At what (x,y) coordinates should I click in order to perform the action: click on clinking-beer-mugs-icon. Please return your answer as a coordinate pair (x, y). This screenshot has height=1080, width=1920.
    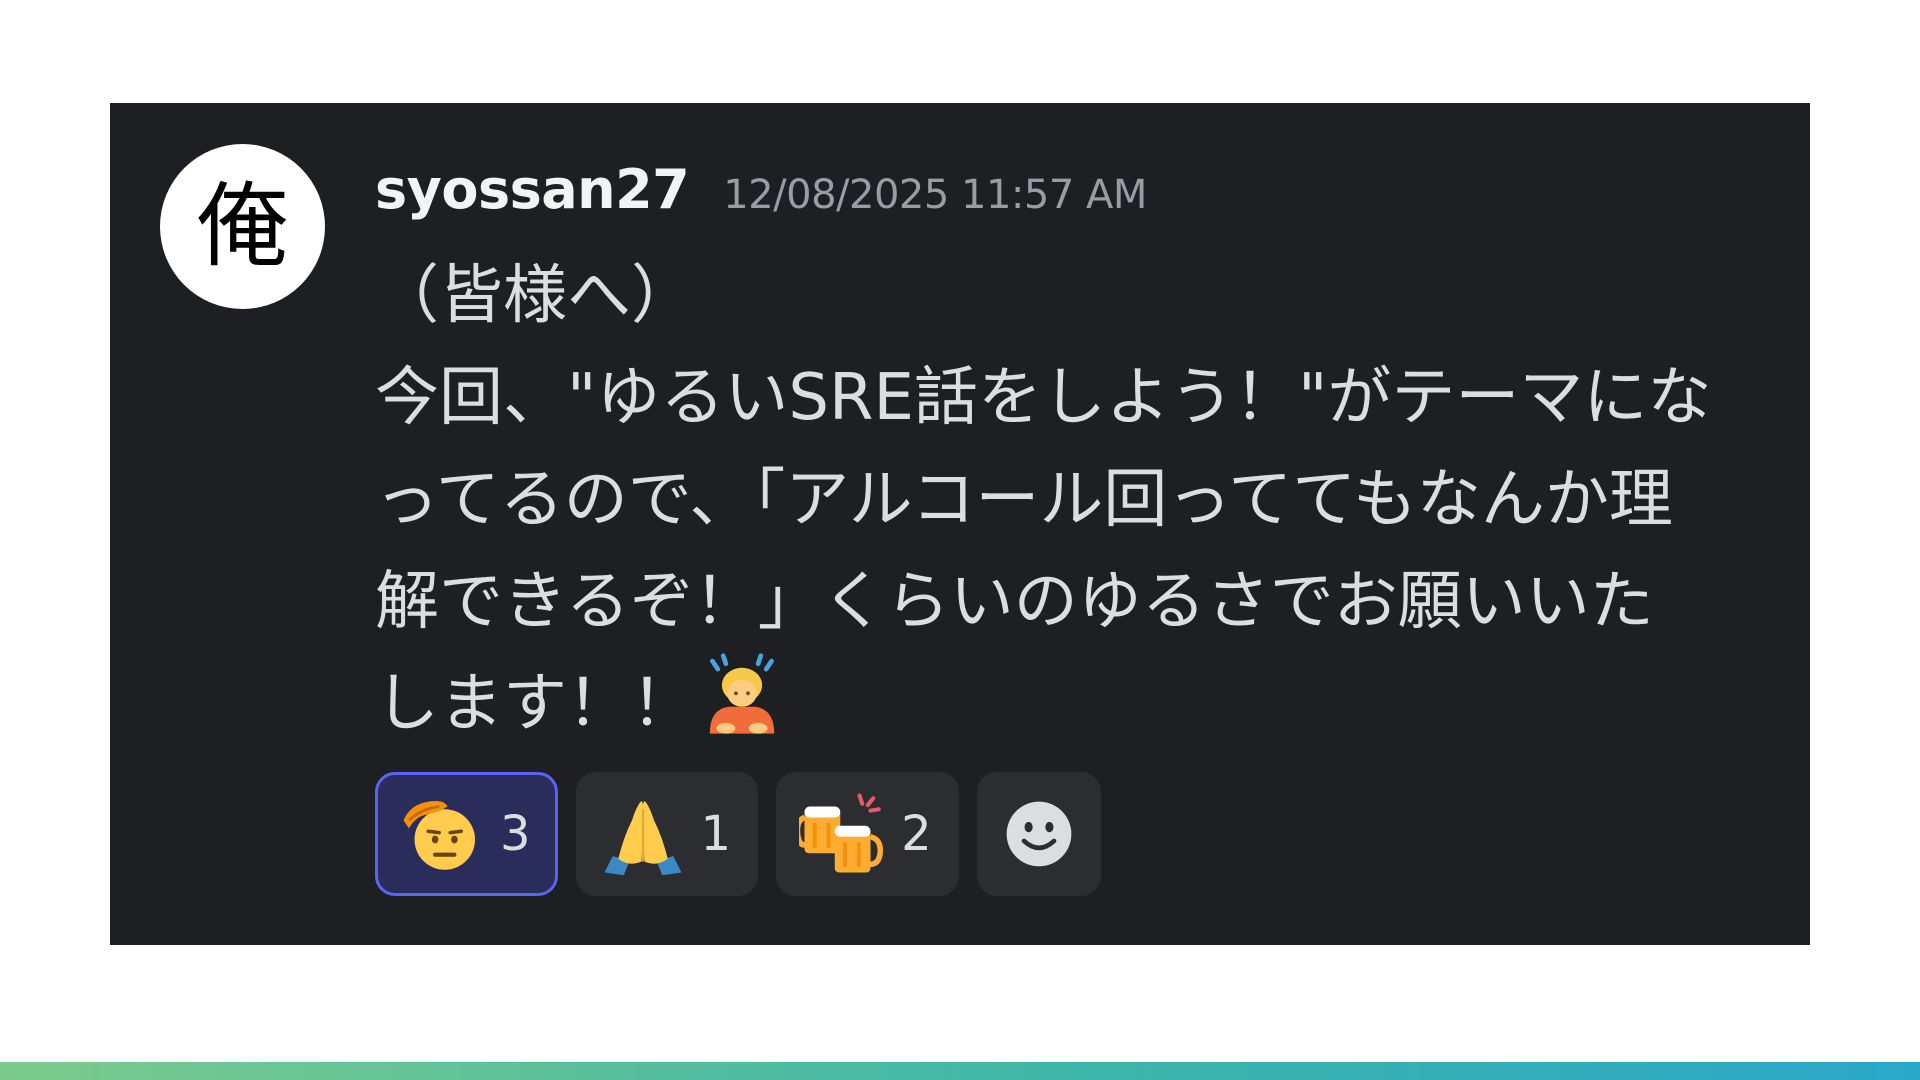
    Looking at the image, I should click on (841, 833).